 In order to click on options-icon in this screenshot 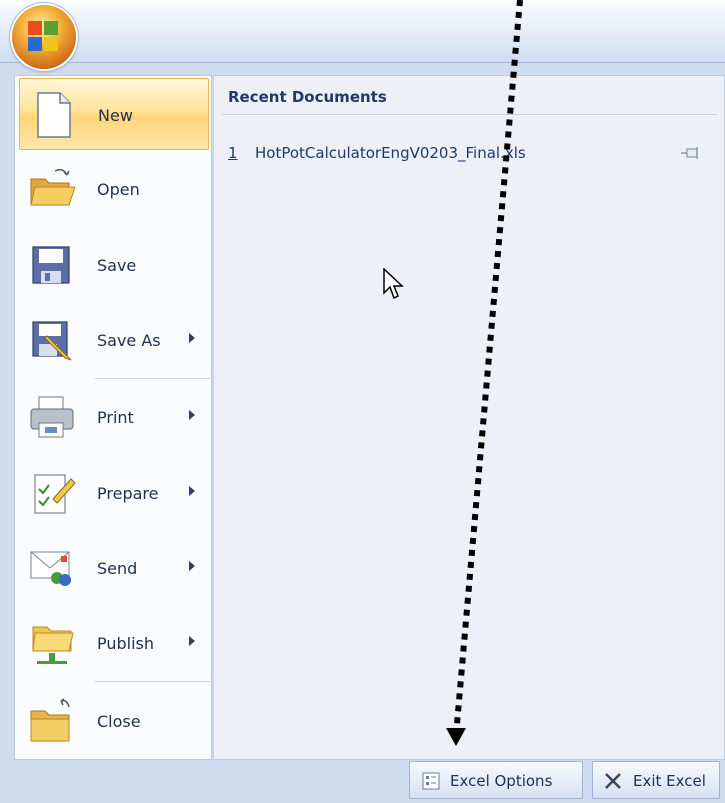, I will do `click(431, 781)`.